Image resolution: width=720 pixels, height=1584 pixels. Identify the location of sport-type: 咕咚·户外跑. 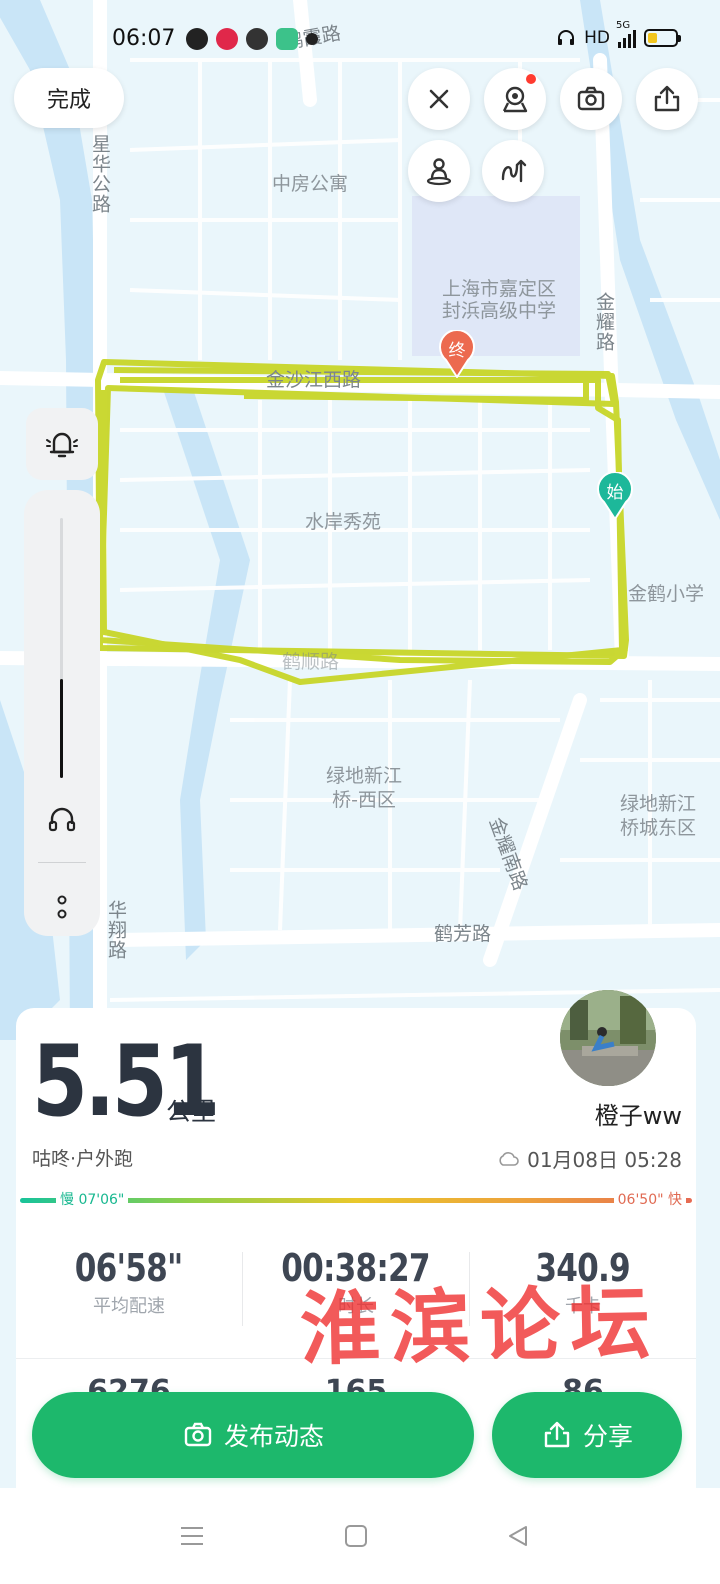
(83, 1159).